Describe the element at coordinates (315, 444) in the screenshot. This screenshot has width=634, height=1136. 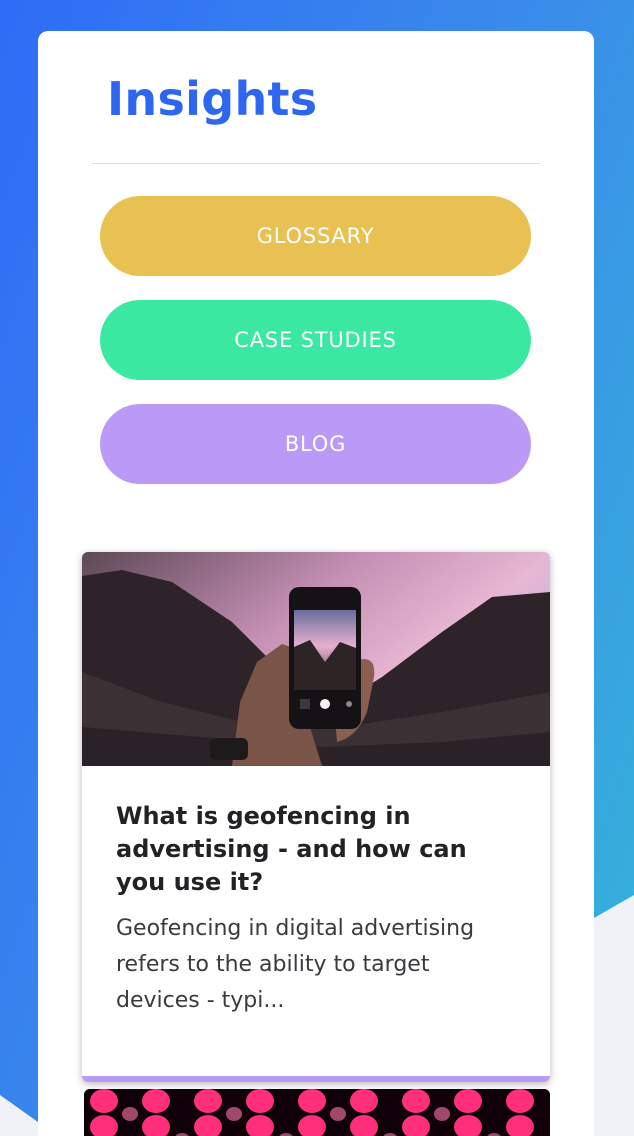
I see `blog-button: BLOG` at that location.